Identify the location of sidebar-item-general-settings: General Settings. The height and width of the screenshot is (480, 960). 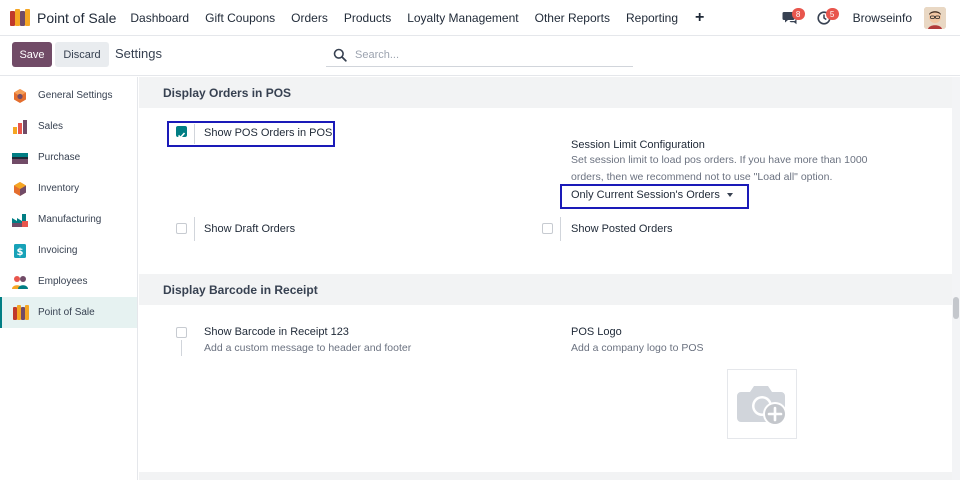
(68, 95).